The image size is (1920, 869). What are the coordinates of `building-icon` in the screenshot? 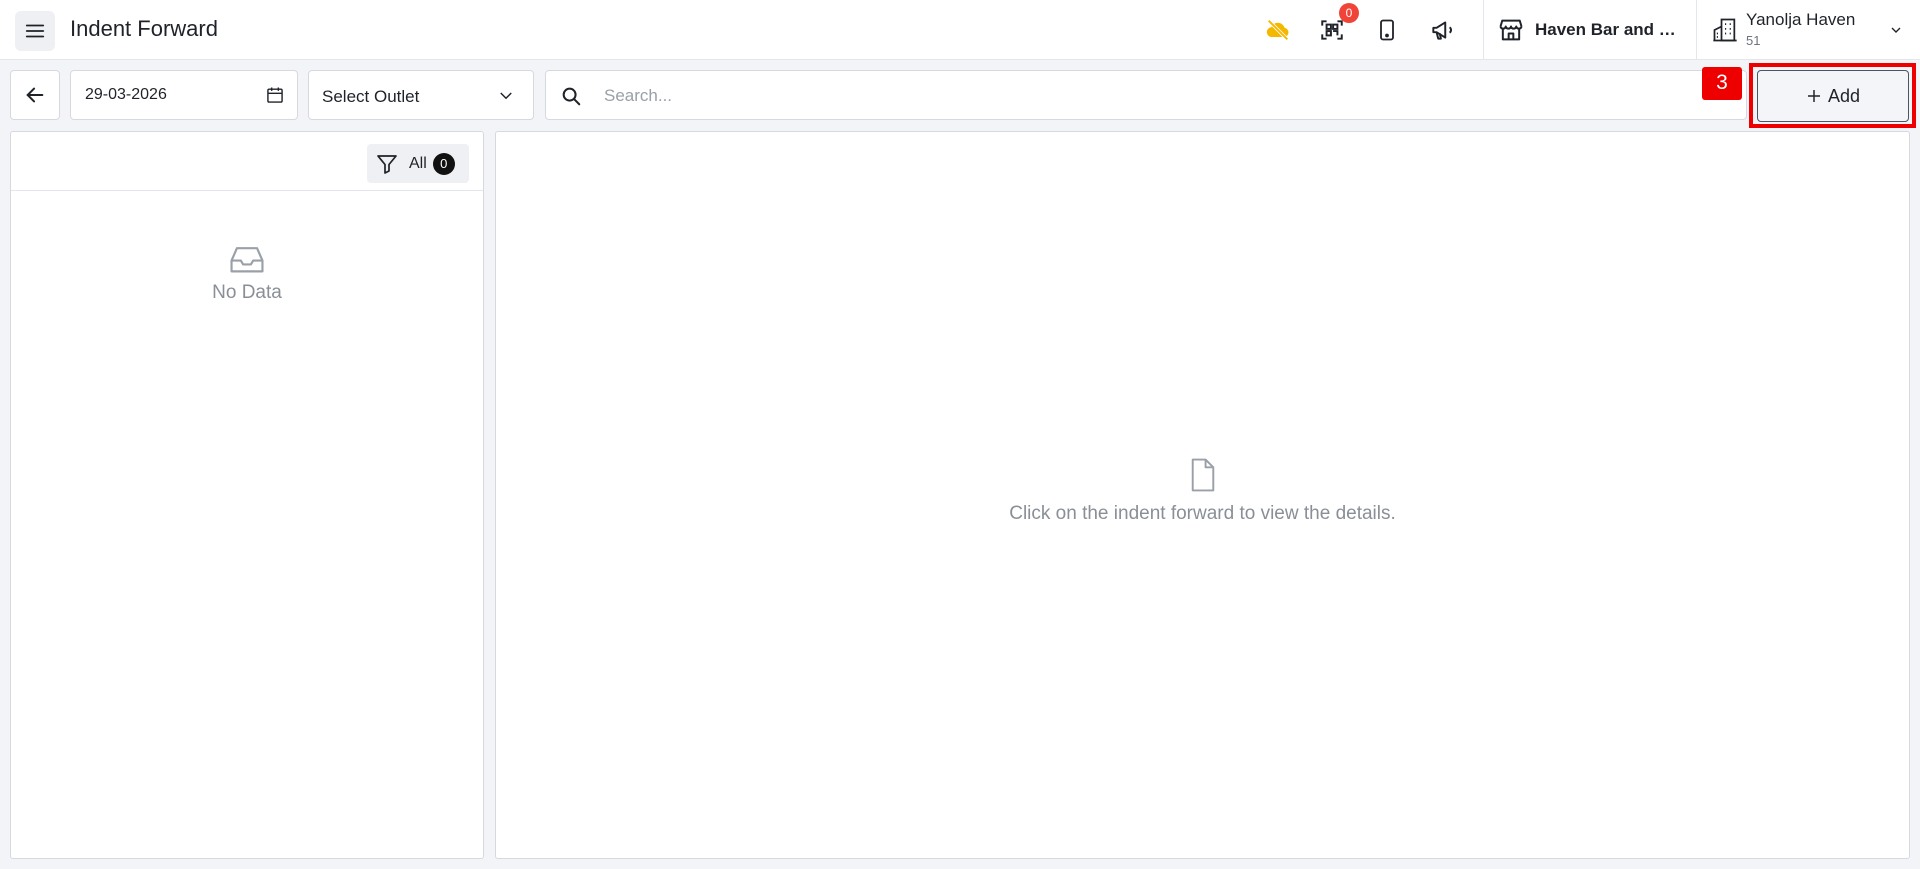 It's located at (1725, 30).